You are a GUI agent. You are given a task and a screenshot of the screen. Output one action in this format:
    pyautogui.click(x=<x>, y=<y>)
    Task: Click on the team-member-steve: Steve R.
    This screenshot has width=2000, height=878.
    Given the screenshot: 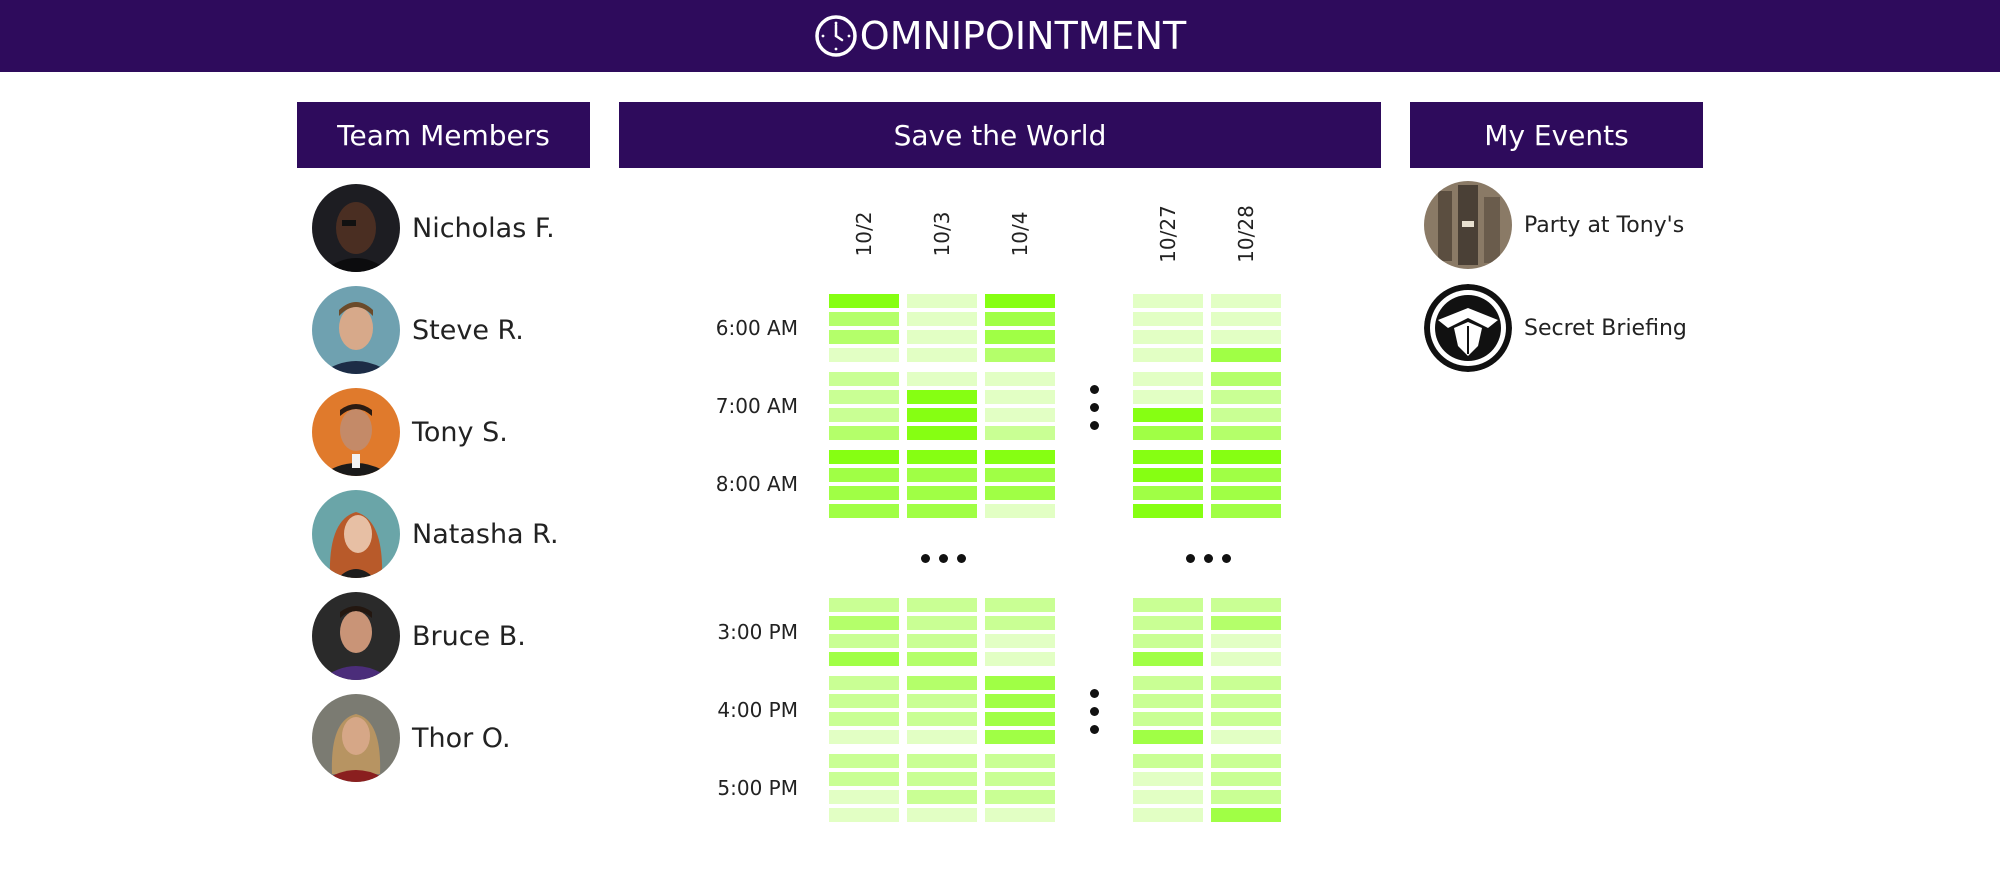 What is the action you would take?
    pyautogui.click(x=462, y=330)
    